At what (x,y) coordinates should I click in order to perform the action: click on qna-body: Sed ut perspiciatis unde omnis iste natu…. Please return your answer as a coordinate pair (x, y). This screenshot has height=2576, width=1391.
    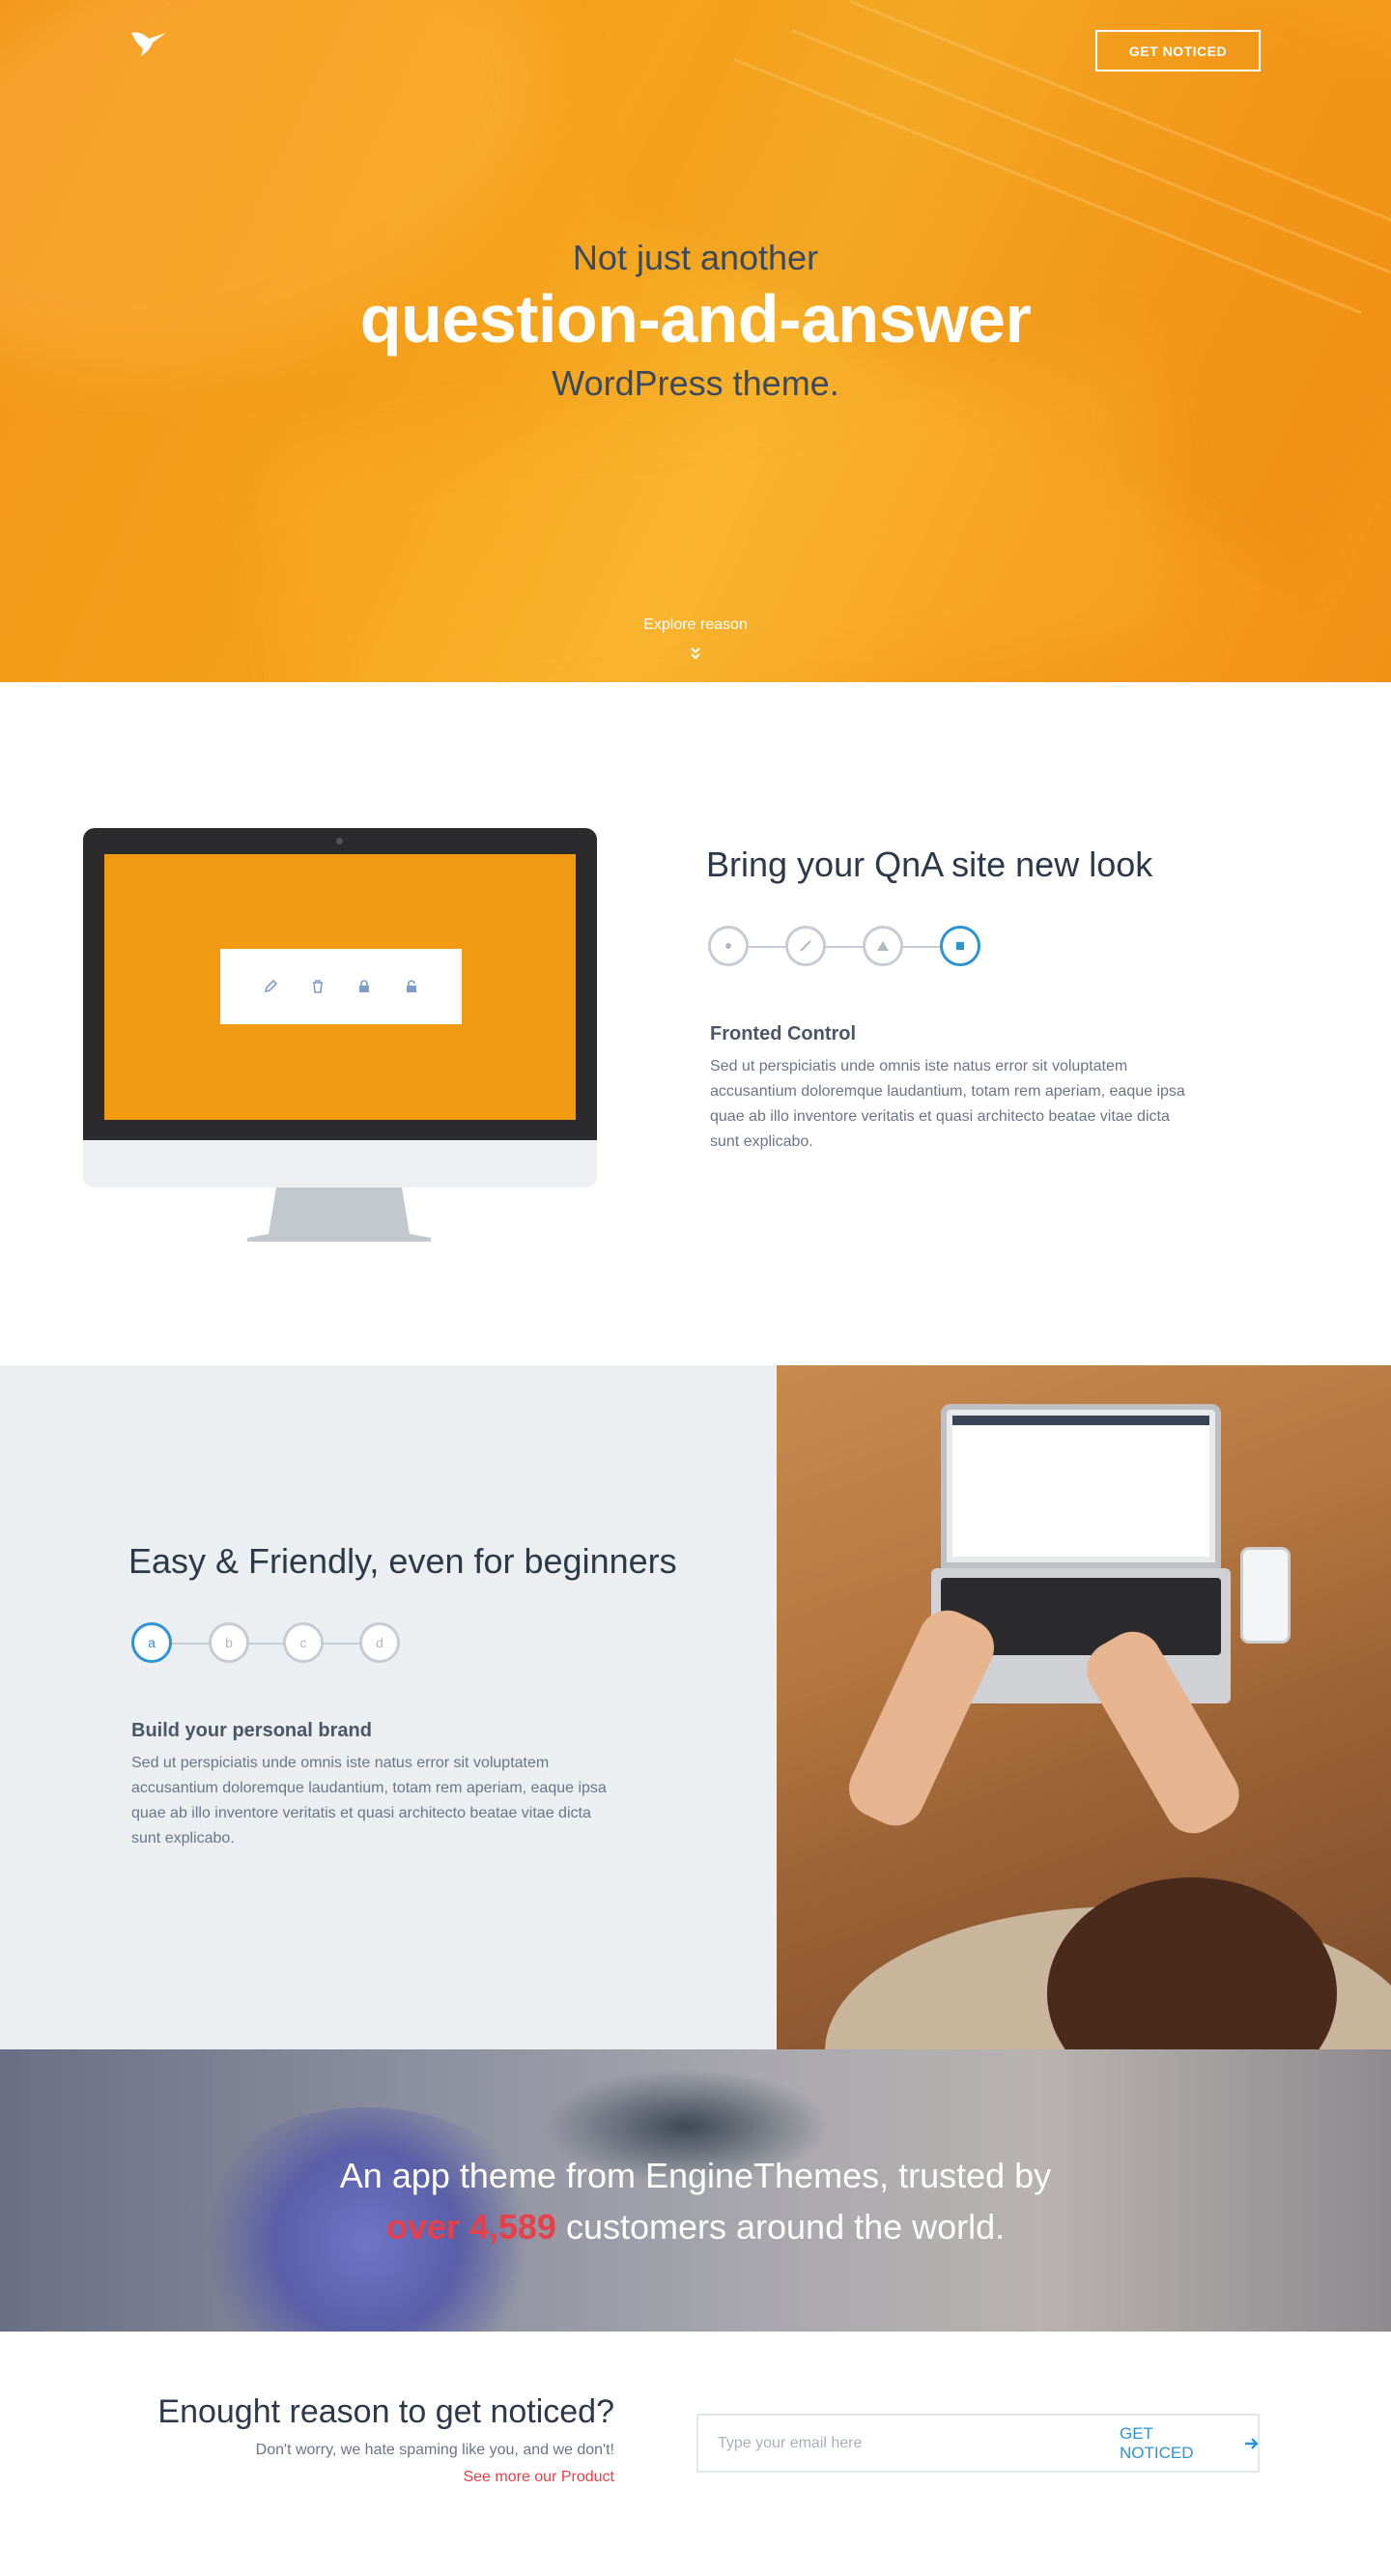
    Looking at the image, I should click on (947, 1104).